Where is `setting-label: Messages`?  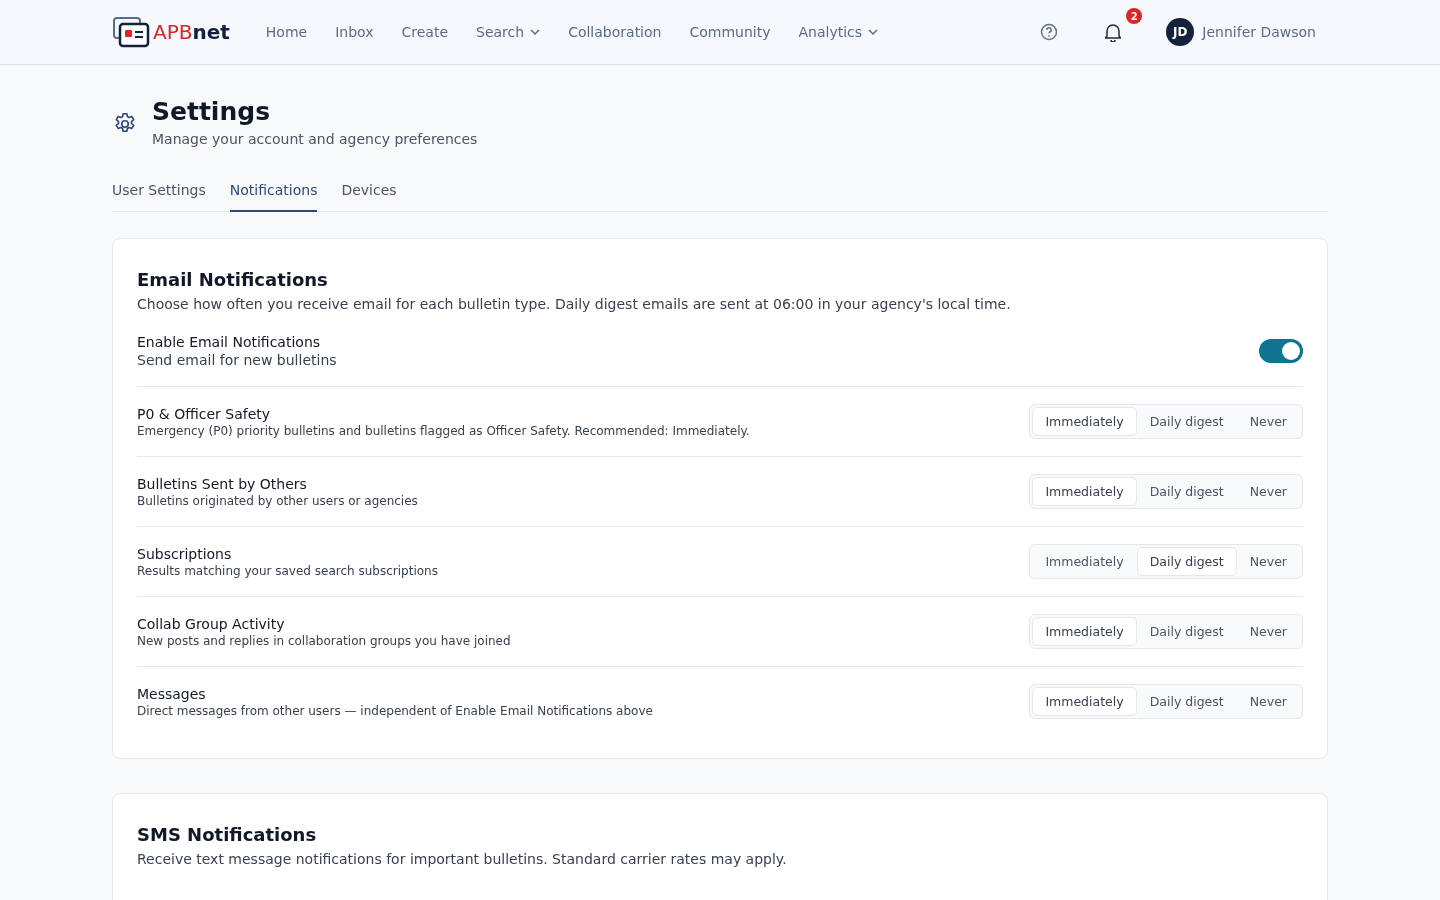 setting-label: Messages is located at coordinates (172, 693).